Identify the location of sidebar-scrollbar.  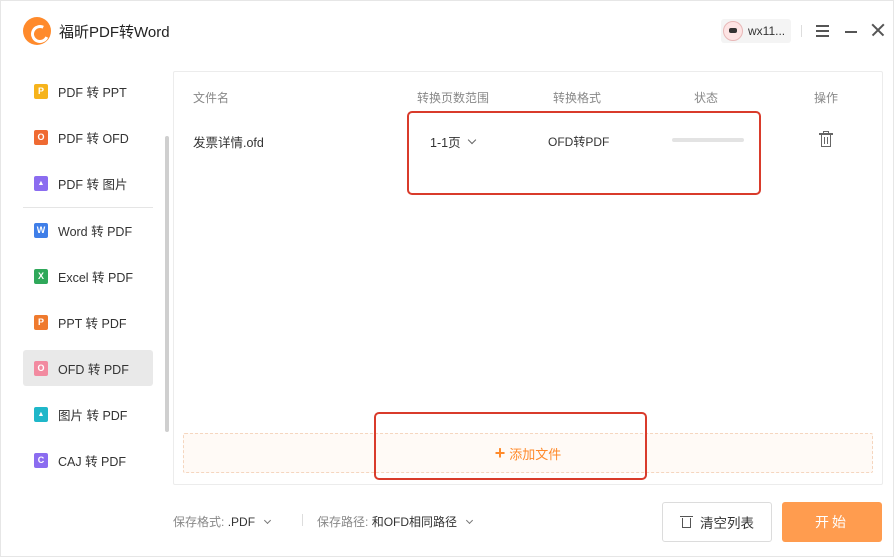
(167, 284).